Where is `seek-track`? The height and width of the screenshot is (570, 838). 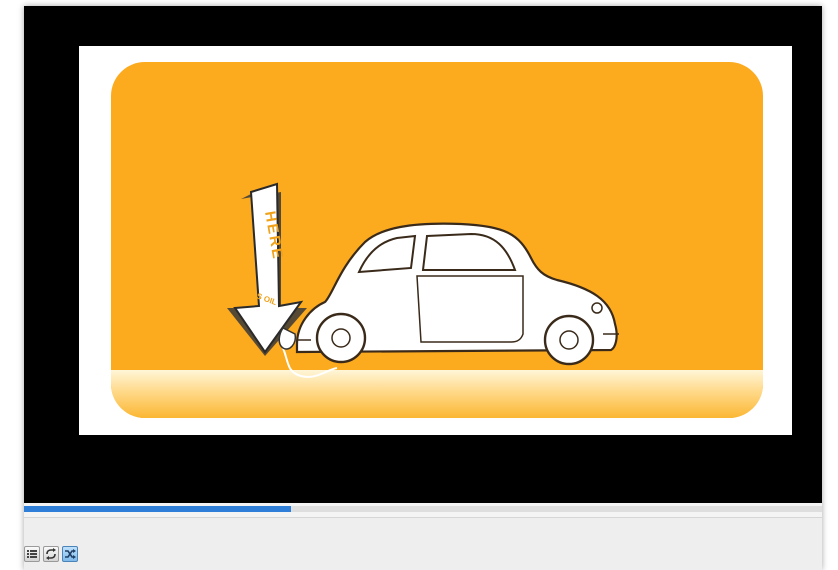
seek-track is located at coordinates (423, 509).